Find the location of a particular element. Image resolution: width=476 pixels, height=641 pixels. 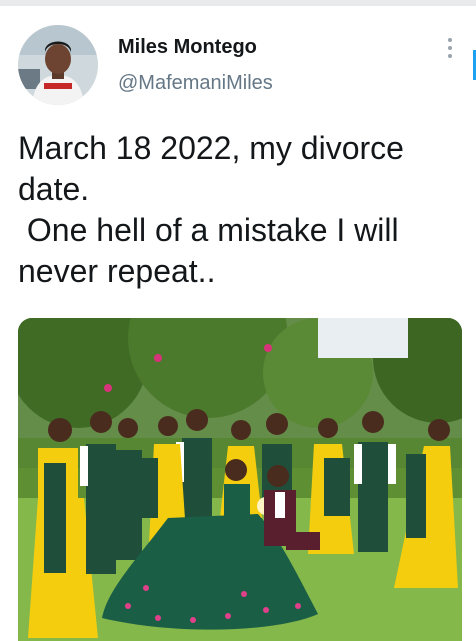

profile-avatar is located at coordinates (58, 65).